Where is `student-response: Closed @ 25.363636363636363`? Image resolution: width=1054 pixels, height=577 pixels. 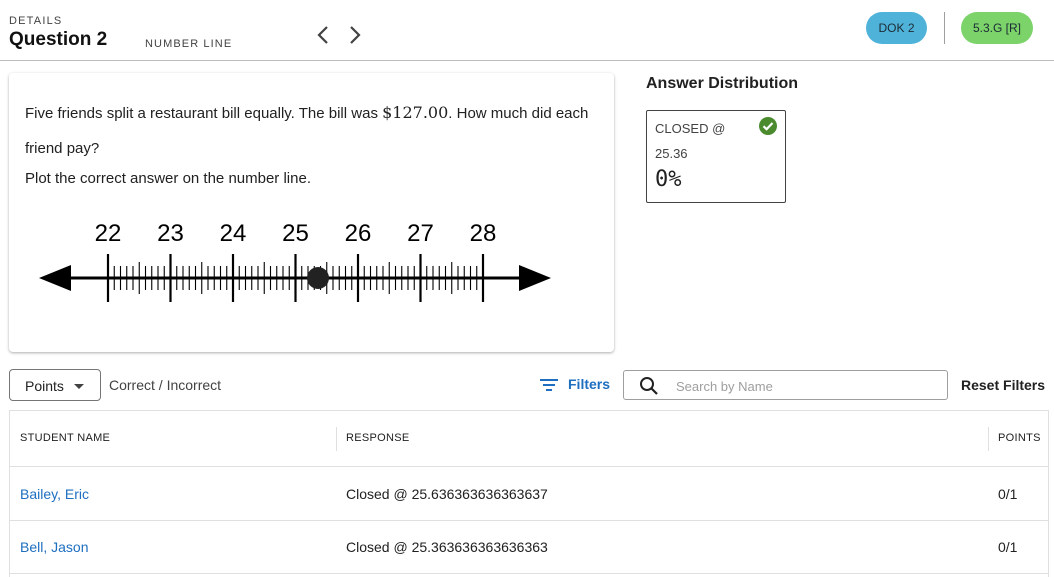
student-response: Closed @ 25.363636363636363 is located at coordinates (447, 547).